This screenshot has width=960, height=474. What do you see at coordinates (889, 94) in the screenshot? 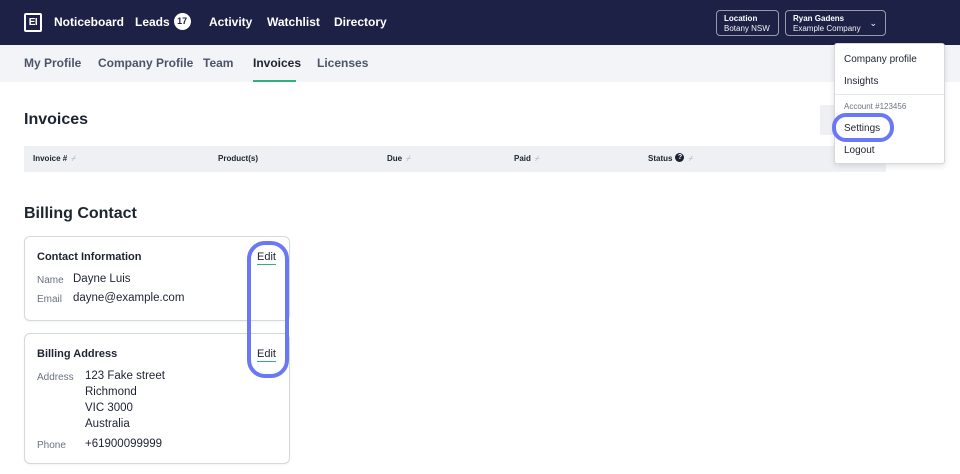
I see `menu-divider` at bounding box center [889, 94].